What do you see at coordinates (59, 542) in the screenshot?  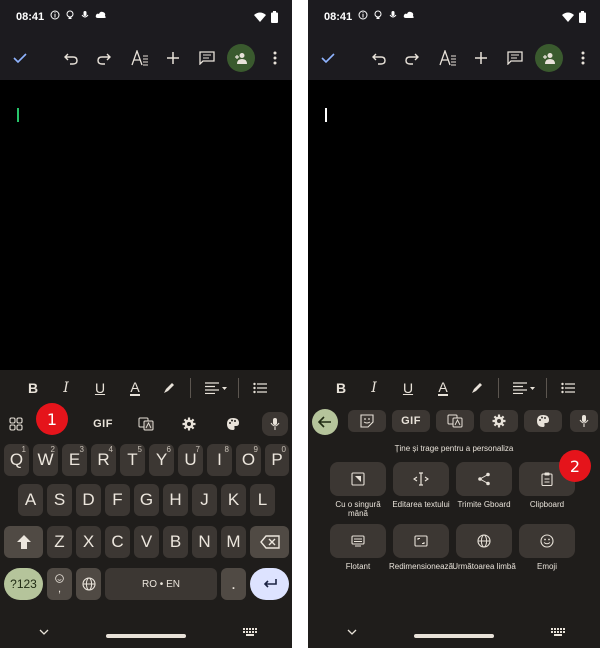 I see `key-z: Z` at bounding box center [59, 542].